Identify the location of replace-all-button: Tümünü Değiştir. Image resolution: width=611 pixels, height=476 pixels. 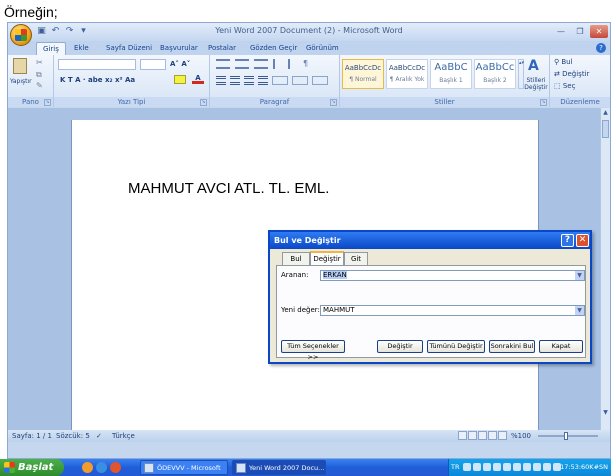
(456, 346).